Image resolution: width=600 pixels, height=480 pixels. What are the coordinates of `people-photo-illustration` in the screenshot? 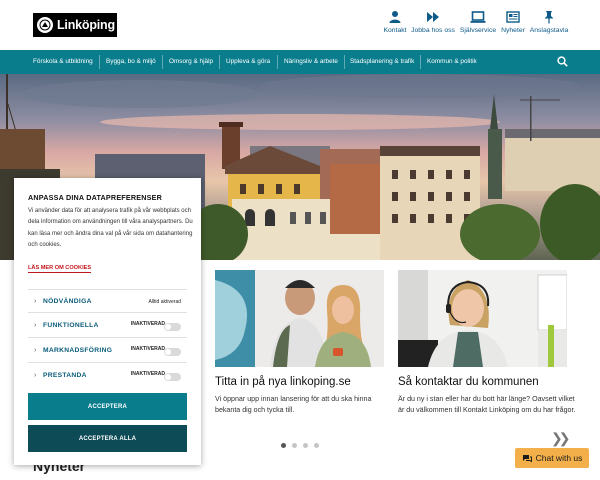 It's located at (299, 318).